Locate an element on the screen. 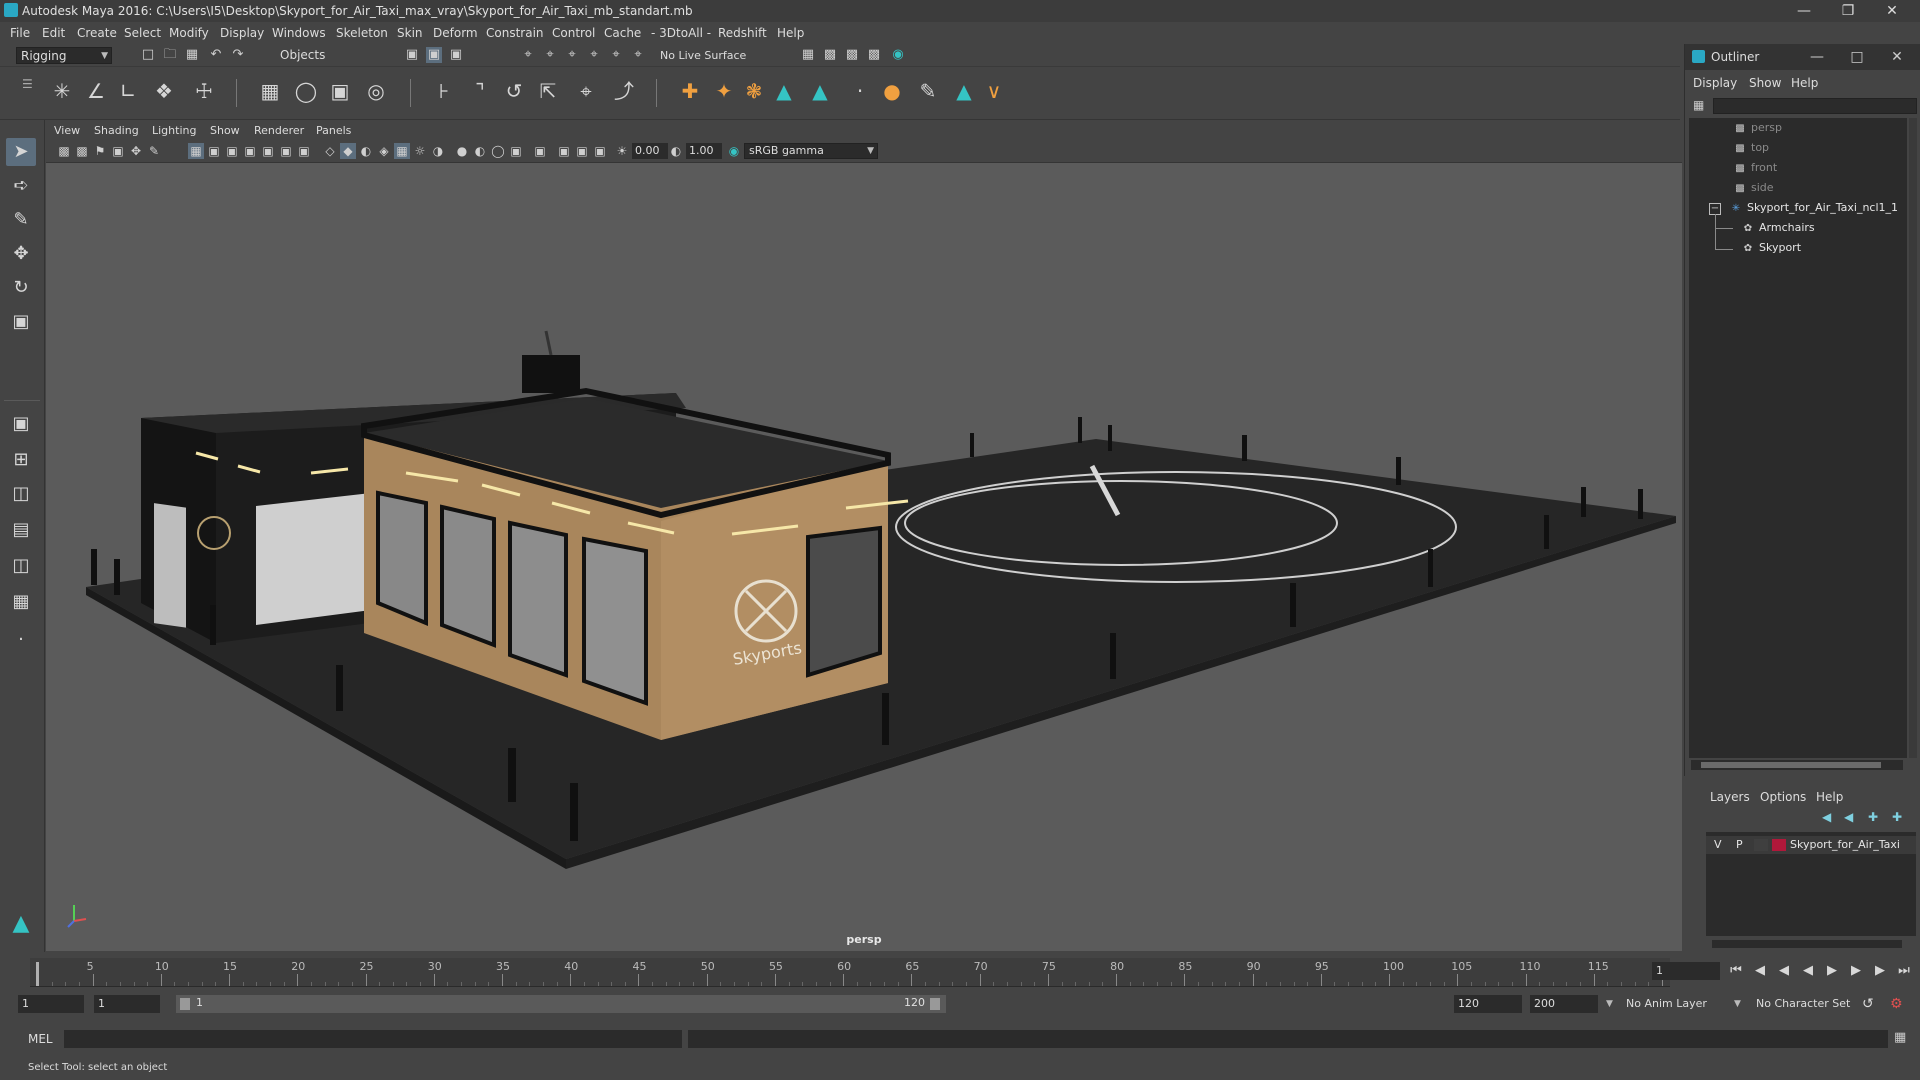 This screenshot has height=1080, width=1920. outliner-camera-persp: ▩ persp is located at coordinates (1757, 128).